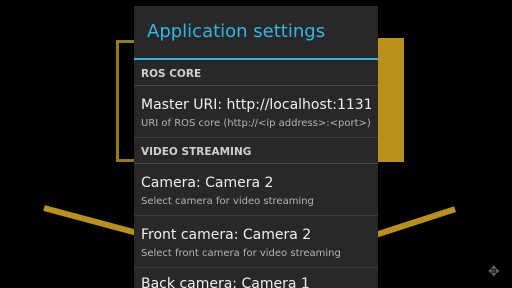 Image resolution: width=512 pixels, height=288 pixels. Describe the element at coordinates (225, 282) in the screenshot. I see `pref-title: Back camera: Camera 1` at that location.